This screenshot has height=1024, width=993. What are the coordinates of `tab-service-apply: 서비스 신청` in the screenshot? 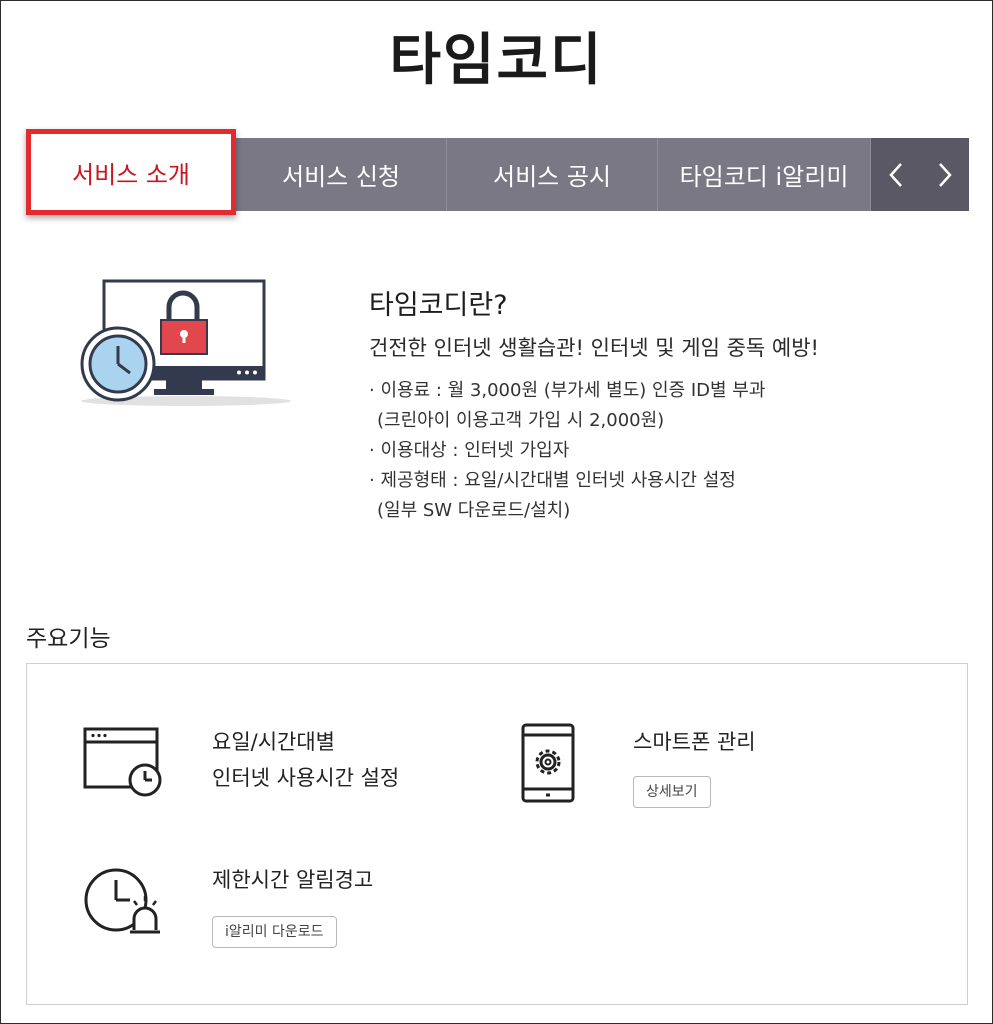 It's located at (341, 174).